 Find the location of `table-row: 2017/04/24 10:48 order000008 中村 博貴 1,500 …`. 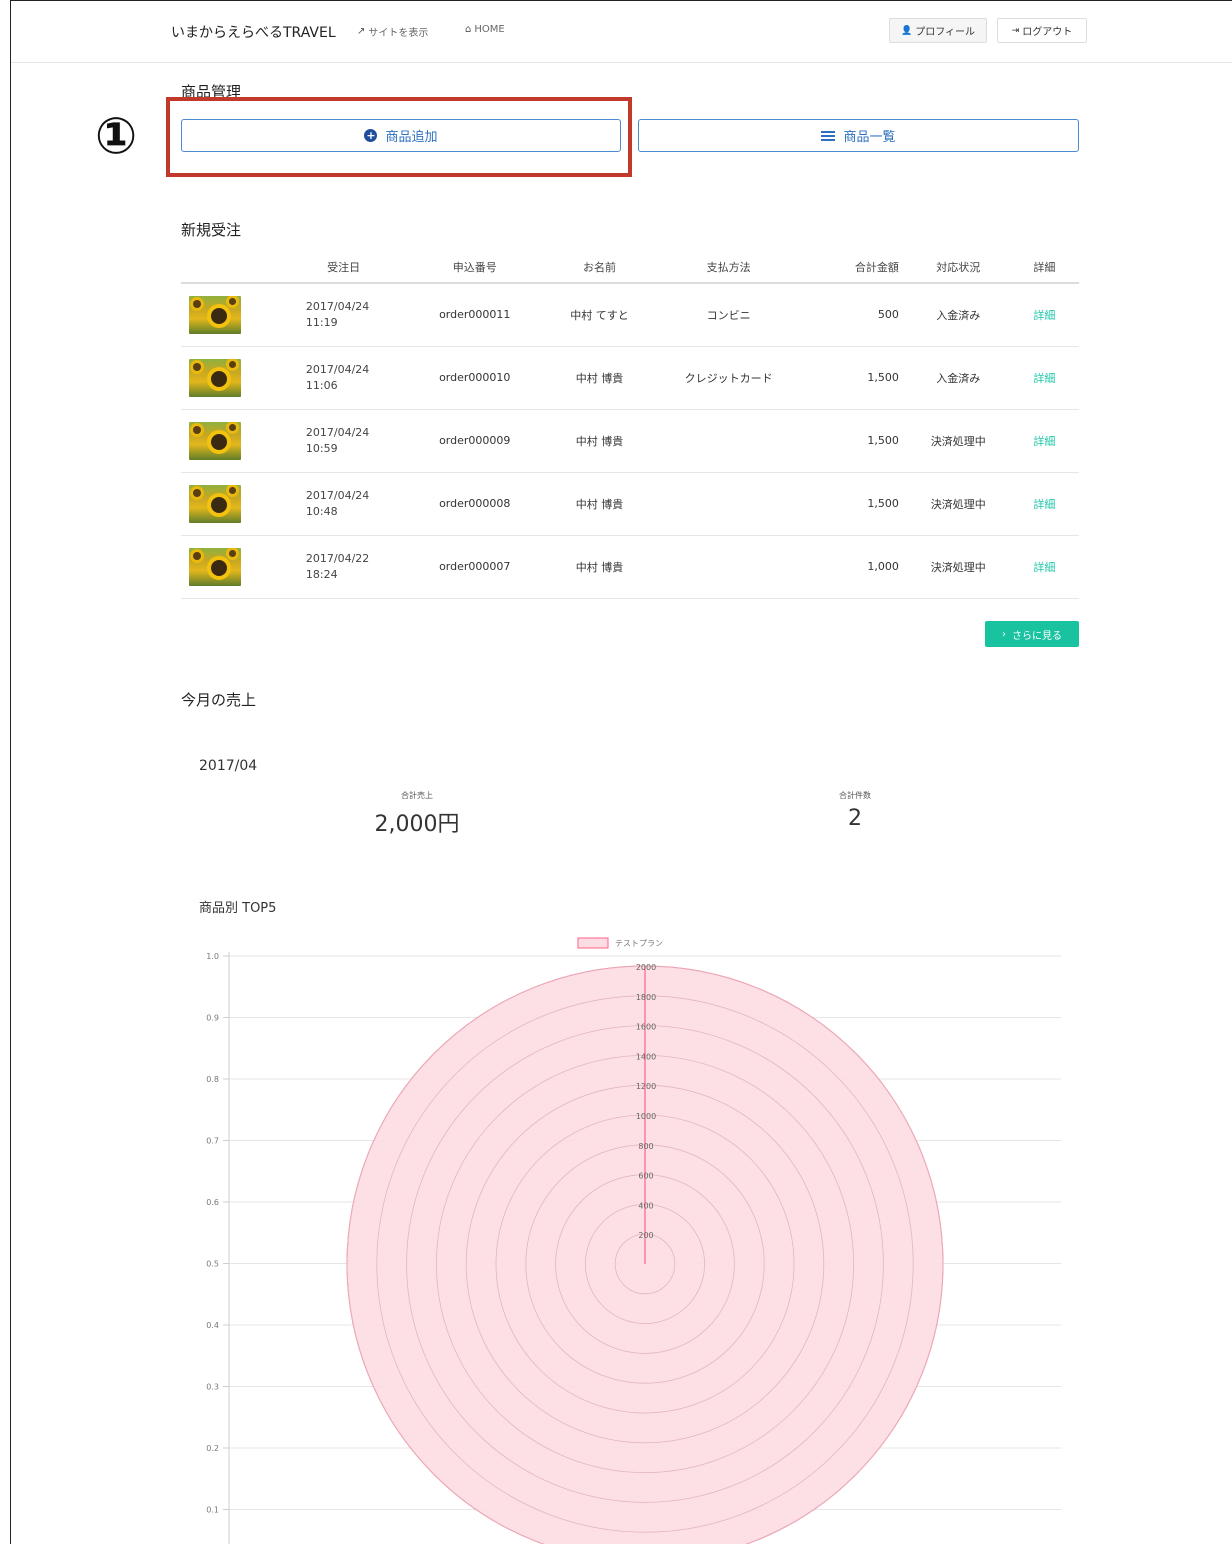

table-row: 2017/04/24 10:48 order000008 中村 博貴 1,500 … is located at coordinates (630, 504).